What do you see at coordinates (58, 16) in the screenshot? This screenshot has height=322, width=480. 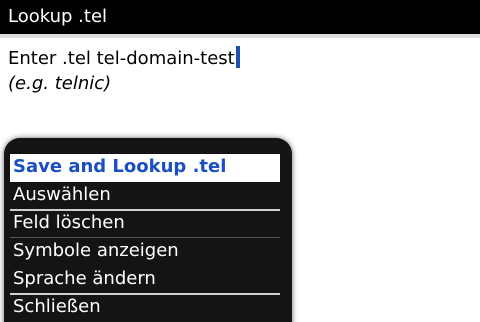 I see `window-title: Lookup .tel` at bounding box center [58, 16].